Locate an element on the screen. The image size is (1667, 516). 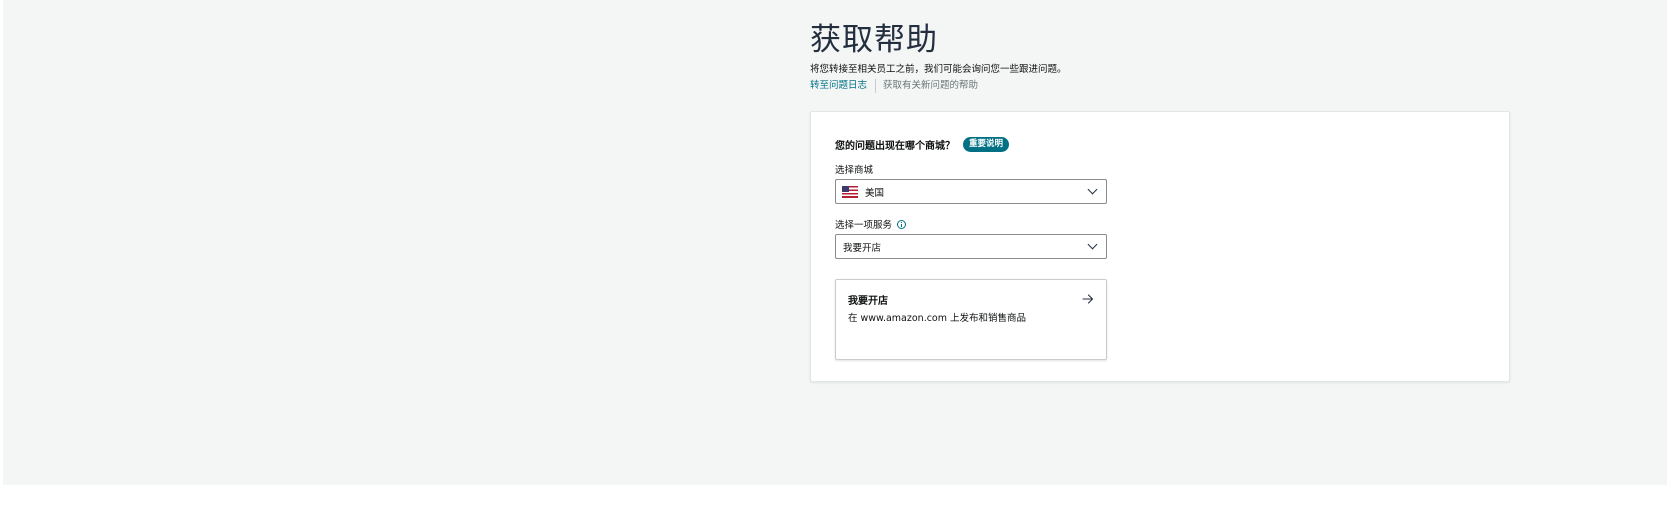
page-title: 获取帮助 is located at coordinates (874, 40).